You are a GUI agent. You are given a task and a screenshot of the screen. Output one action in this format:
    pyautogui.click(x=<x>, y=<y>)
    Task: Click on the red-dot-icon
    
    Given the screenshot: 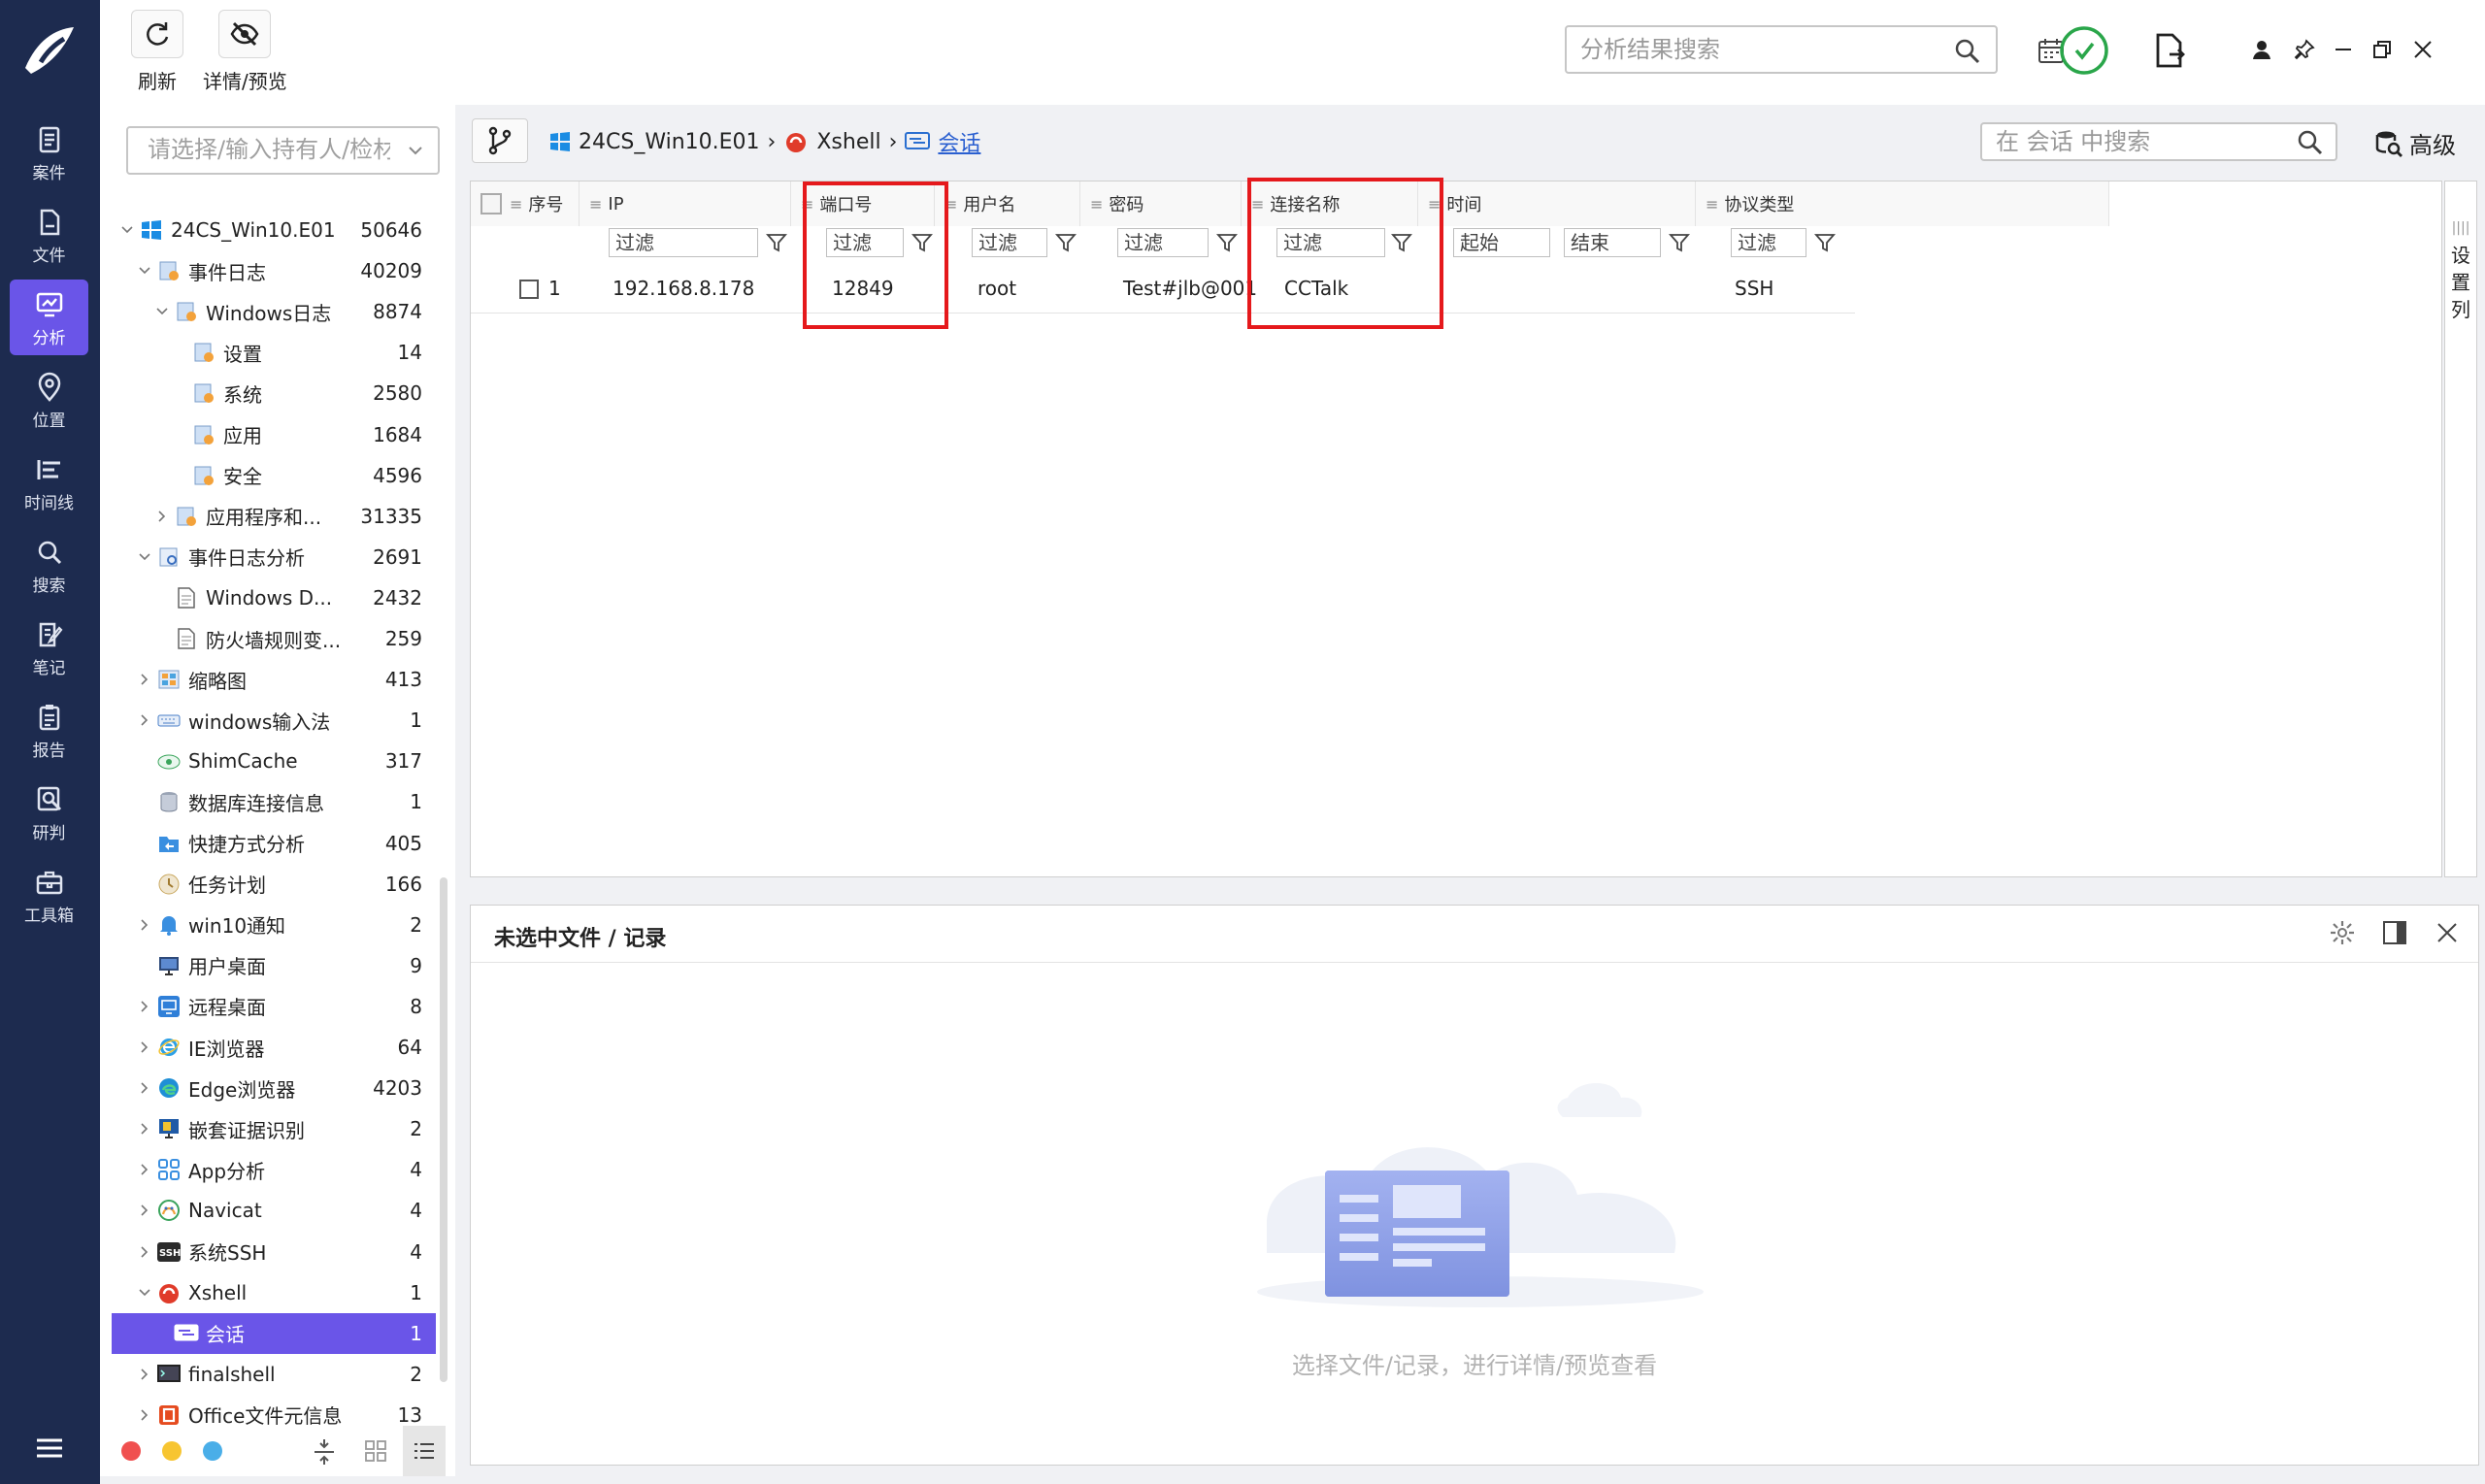 What is the action you would take?
    pyautogui.click(x=131, y=1451)
    